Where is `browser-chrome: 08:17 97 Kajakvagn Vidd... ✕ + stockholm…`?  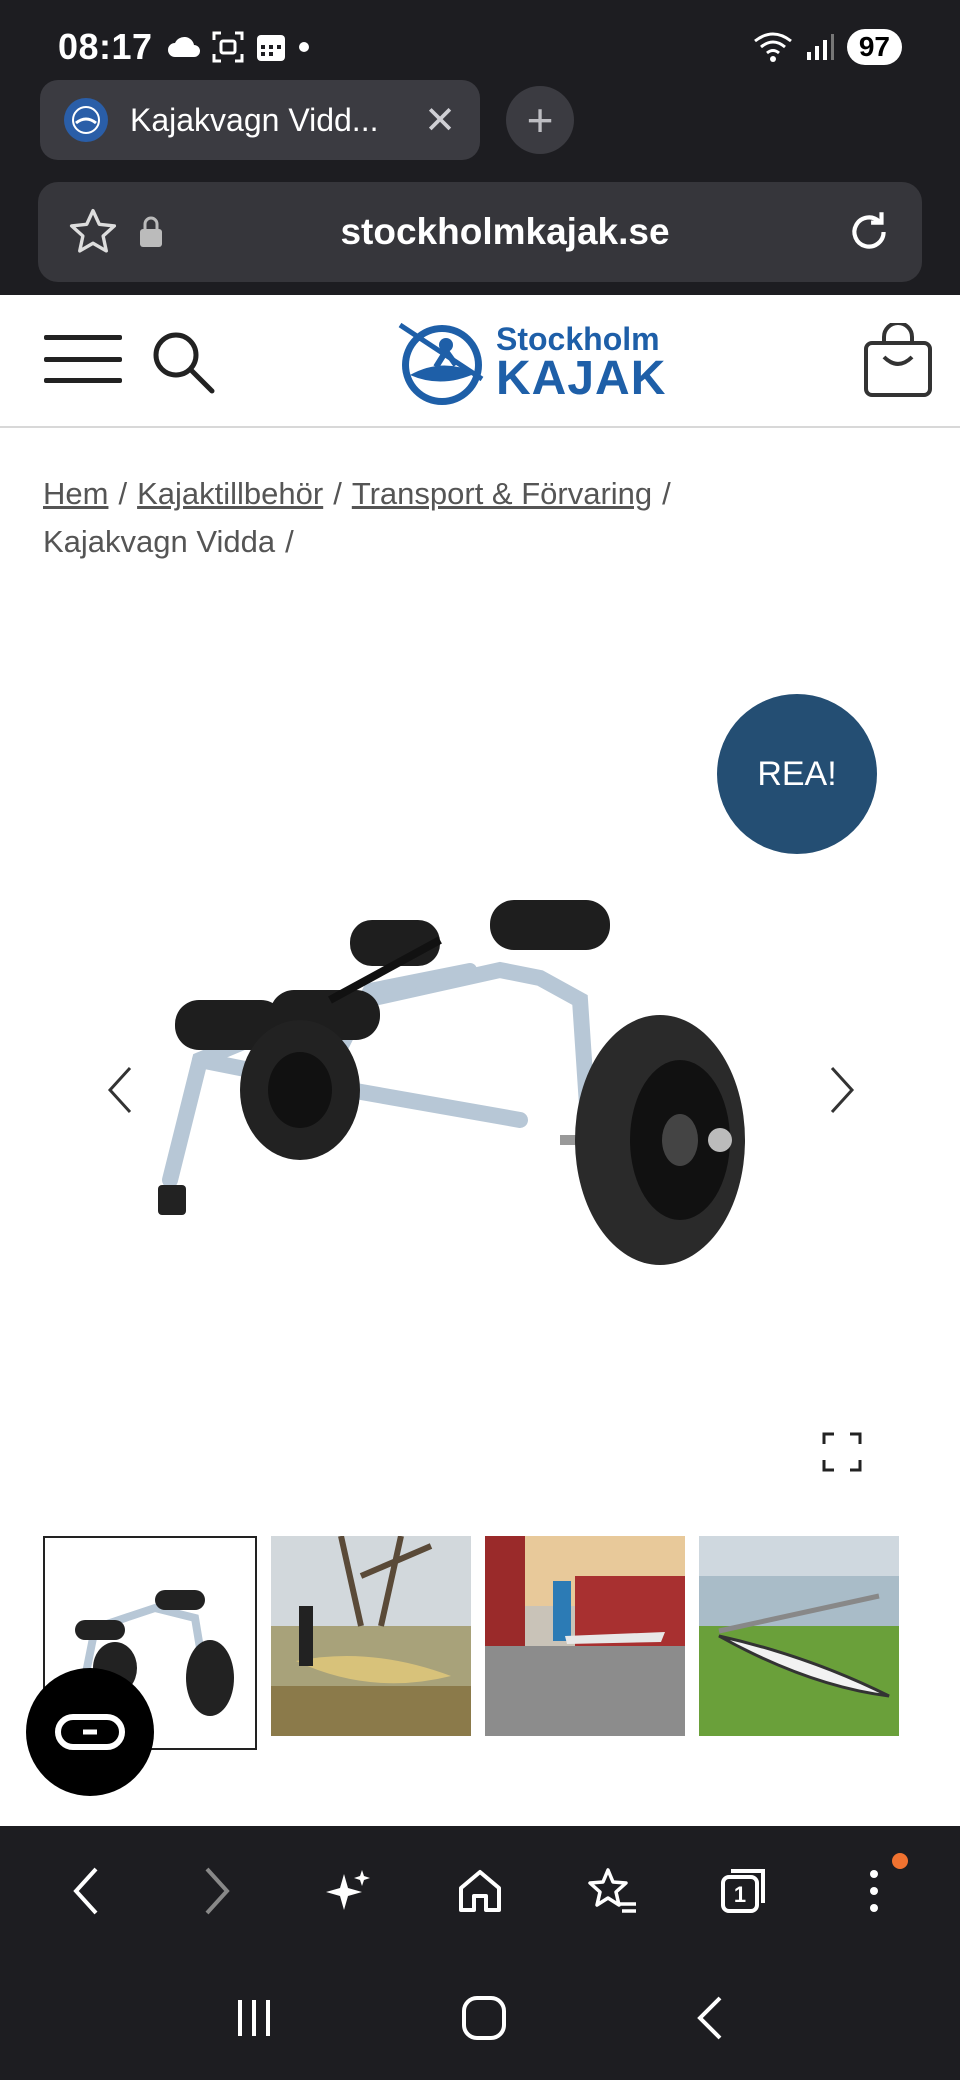 browser-chrome: 08:17 97 Kajakvagn Vidd... ✕ + stockholm… is located at coordinates (480, 147).